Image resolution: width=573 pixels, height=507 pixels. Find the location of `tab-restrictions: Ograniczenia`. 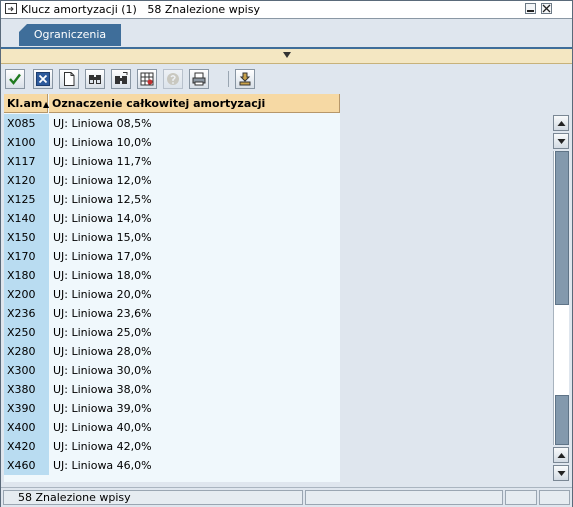

tab-restrictions: Ograniczenia is located at coordinates (70, 35).